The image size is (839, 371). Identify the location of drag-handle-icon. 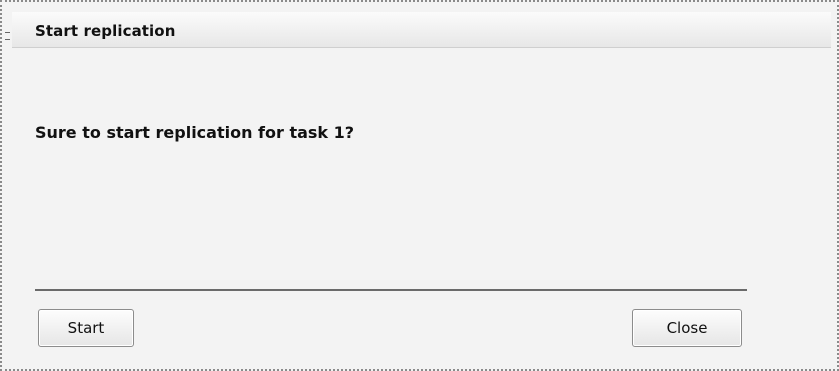
(7, 36).